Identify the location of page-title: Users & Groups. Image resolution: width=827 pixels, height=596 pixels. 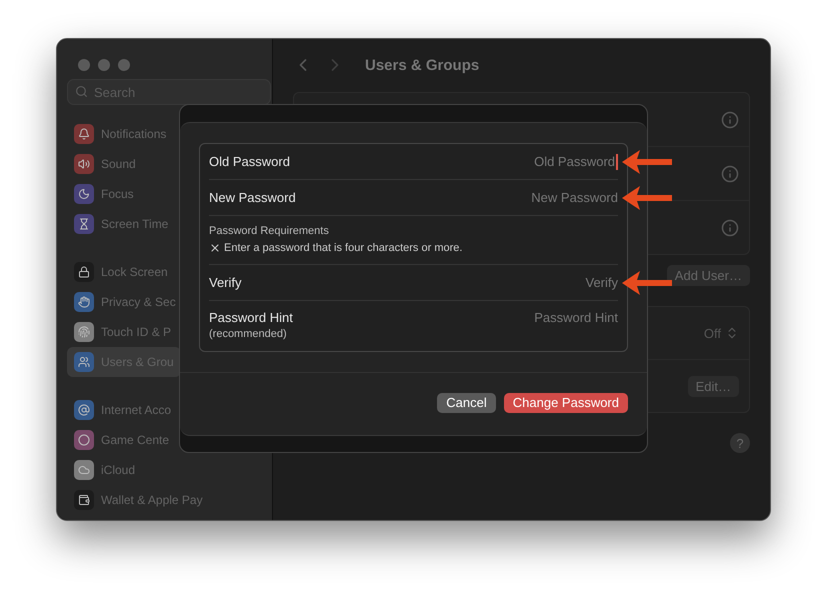
(422, 65).